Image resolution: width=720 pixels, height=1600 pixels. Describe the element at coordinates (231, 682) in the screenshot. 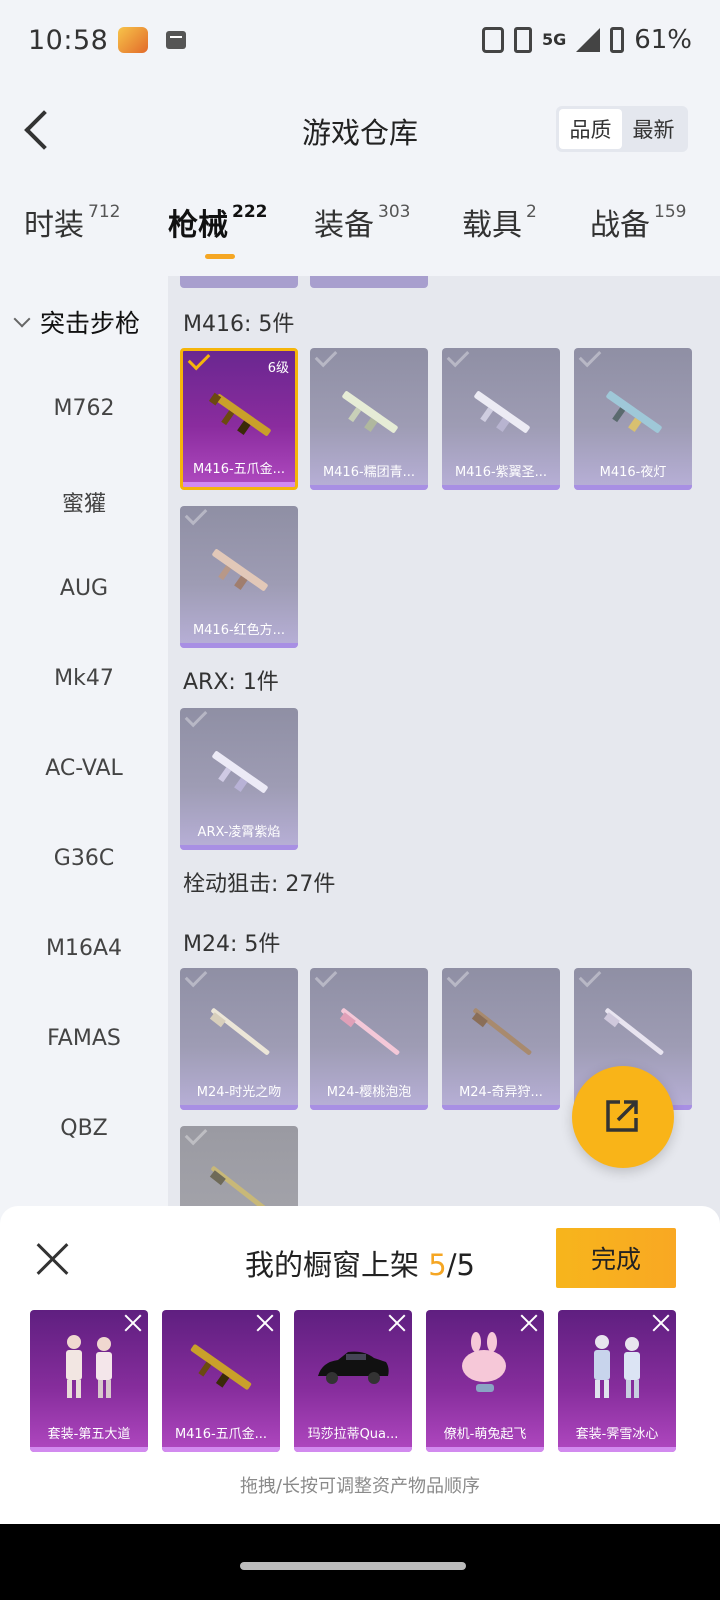

I see `group-title-arx: ARX: 1件` at that location.